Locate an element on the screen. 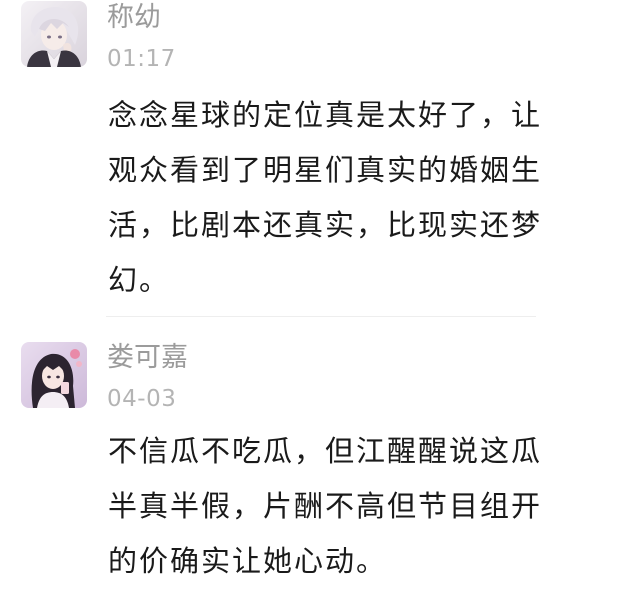 The width and height of the screenshot is (640, 589). comment-text-line: 观众看到了明星们真实的婚姻生 is located at coordinates (325, 170).